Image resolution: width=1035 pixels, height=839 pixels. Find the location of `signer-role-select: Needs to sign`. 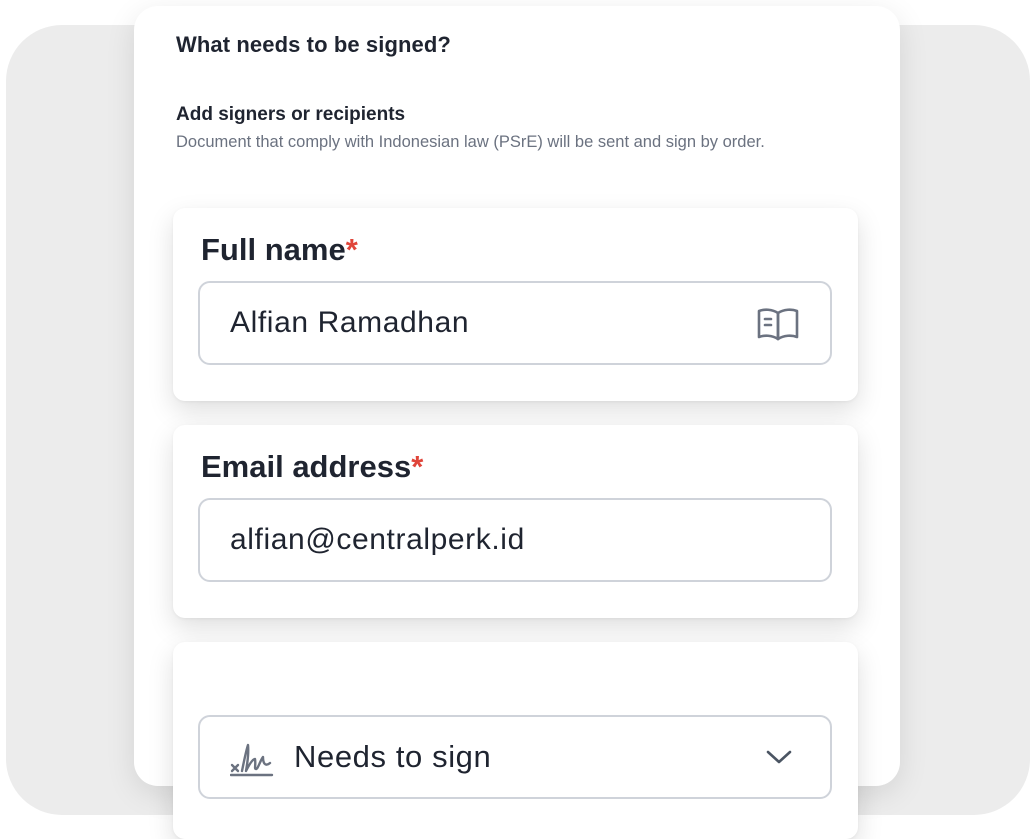

signer-role-select: Needs to sign is located at coordinates (515, 757).